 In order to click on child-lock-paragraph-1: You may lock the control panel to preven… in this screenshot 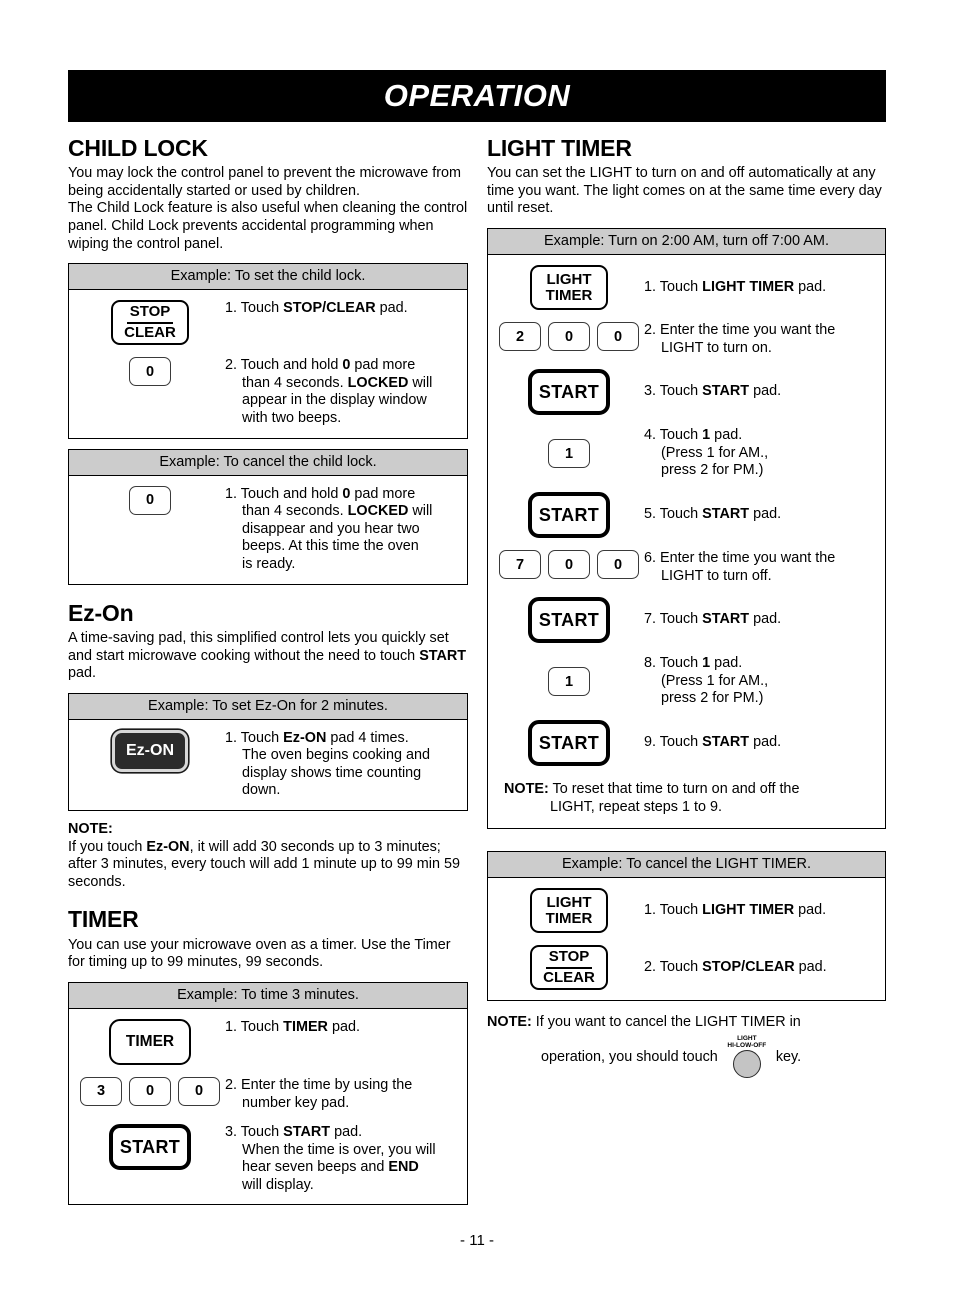, I will do `click(265, 182)`.